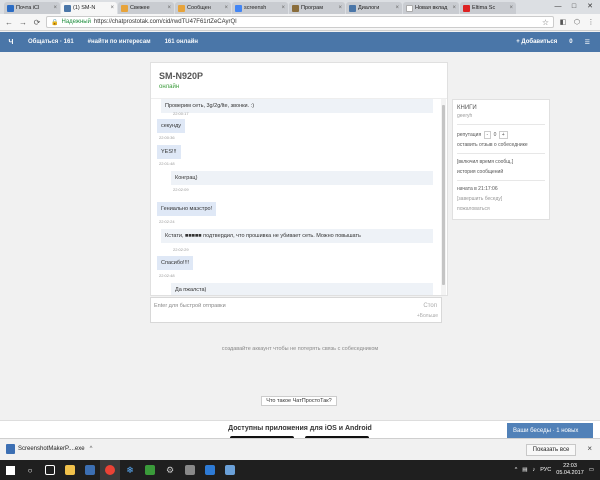  What do you see at coordinates (11, 42) in the screenshot?
I see `site-logo: Ч` at bounding box center [11, 42].